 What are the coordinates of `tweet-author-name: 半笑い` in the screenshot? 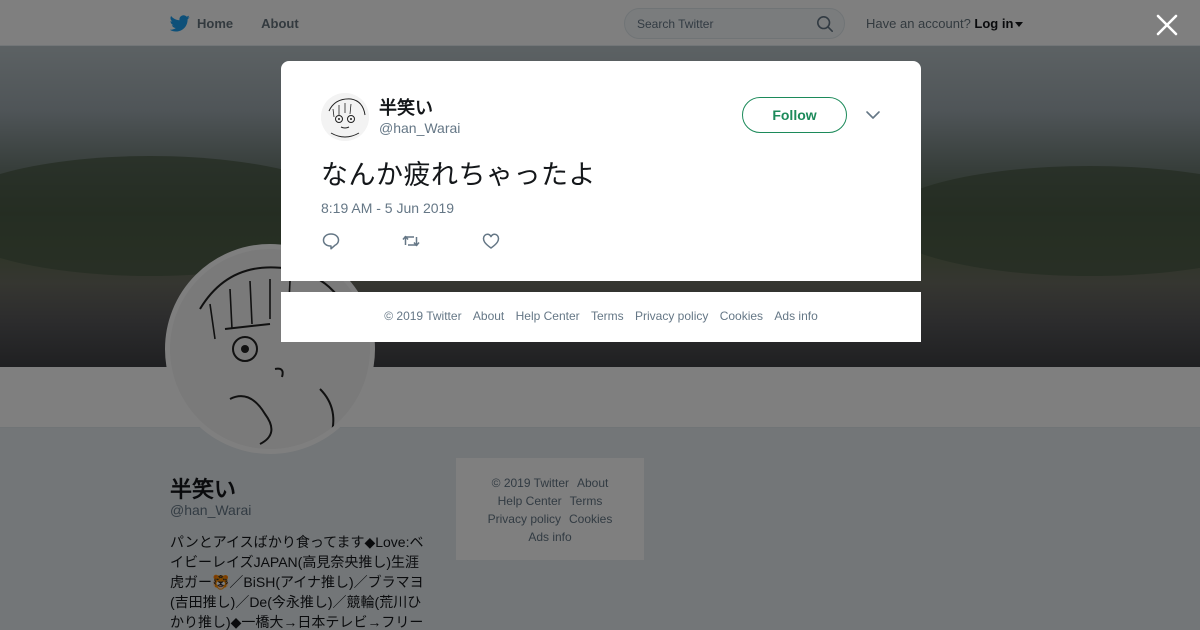 It's located at (406, 107).